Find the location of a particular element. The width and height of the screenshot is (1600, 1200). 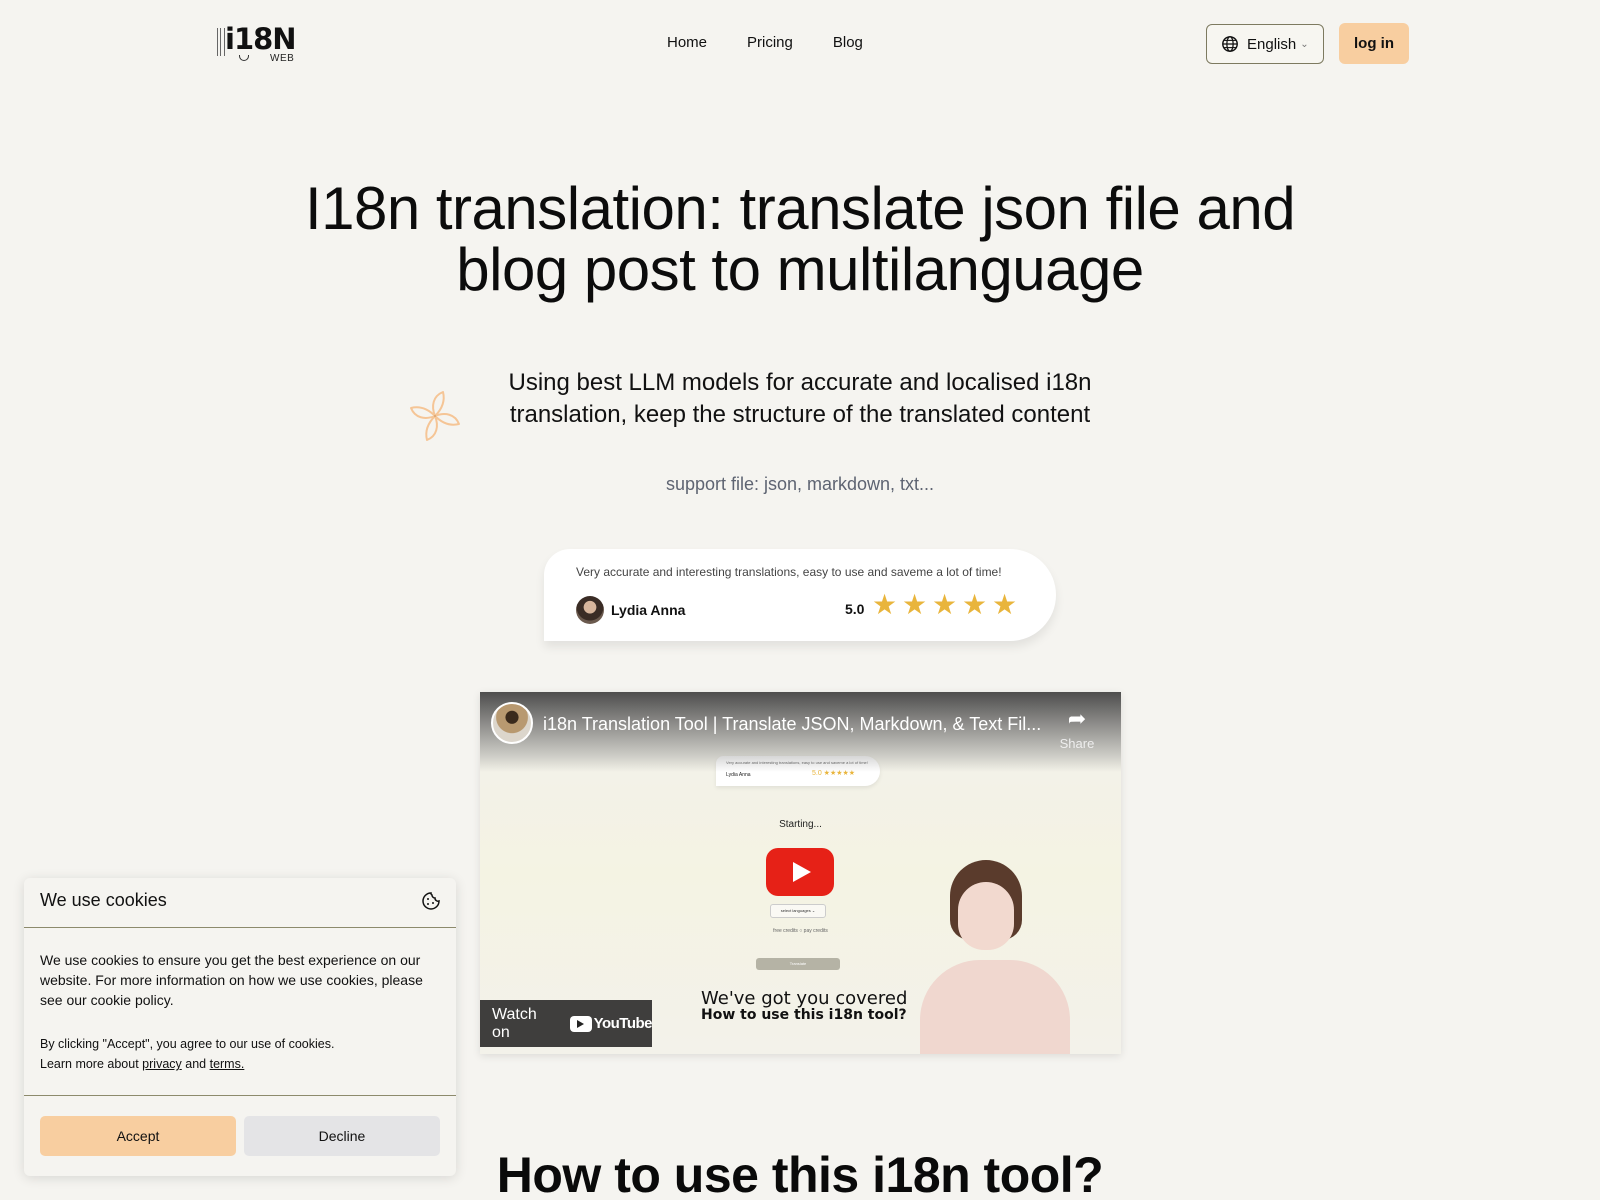

terms-link: terms. is located at coordinates (227, 1064).